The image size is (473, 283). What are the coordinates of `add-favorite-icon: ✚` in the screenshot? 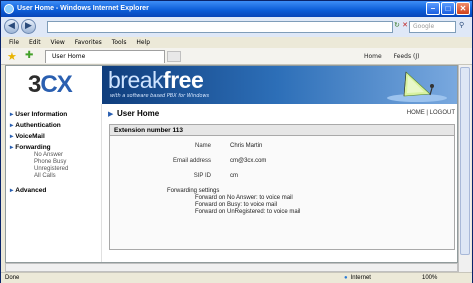 It's located at (29, 55).